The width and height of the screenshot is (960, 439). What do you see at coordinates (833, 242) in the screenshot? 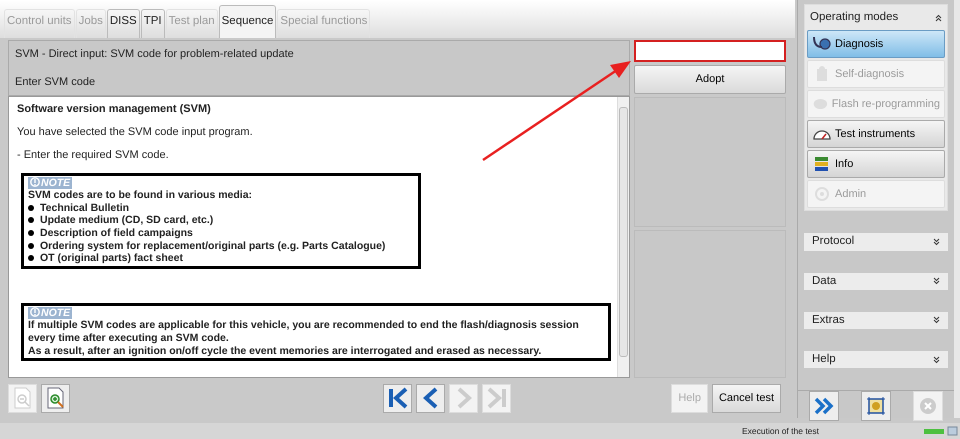
I see `section-title: Protocol` at bounding box center [833, 242].